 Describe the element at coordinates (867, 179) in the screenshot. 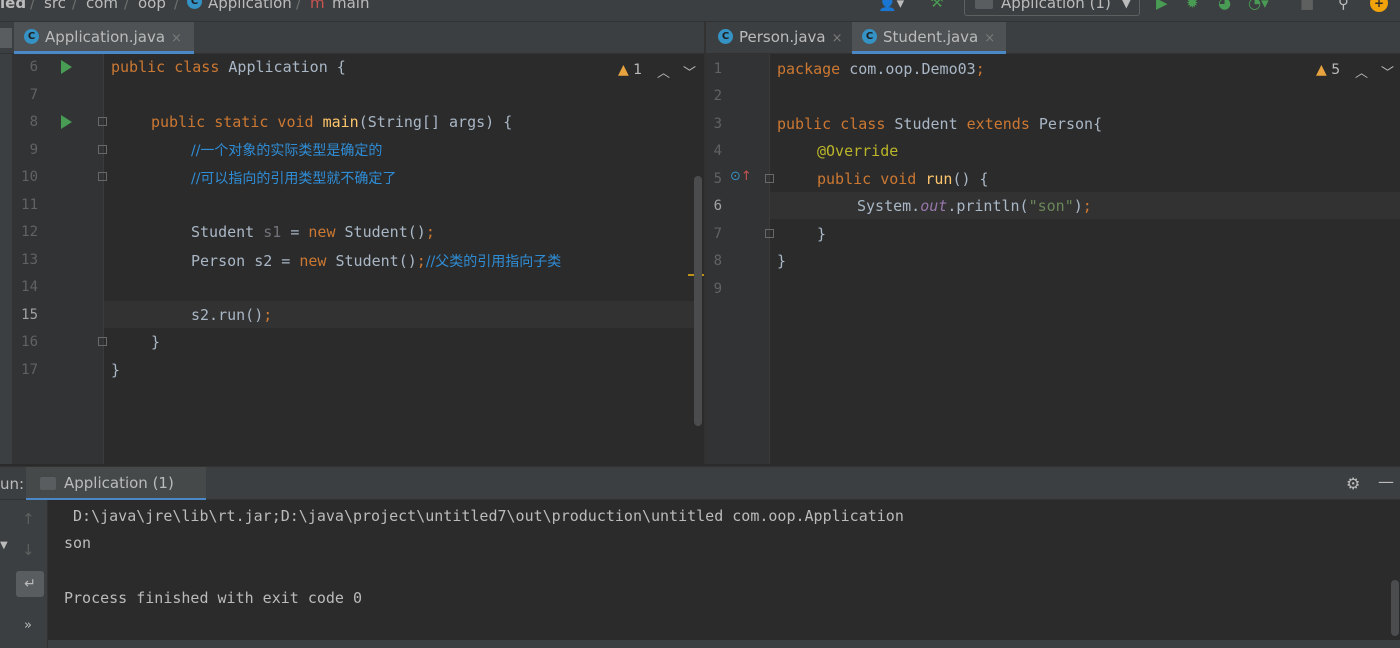

I see `keyword: public void` at that location.